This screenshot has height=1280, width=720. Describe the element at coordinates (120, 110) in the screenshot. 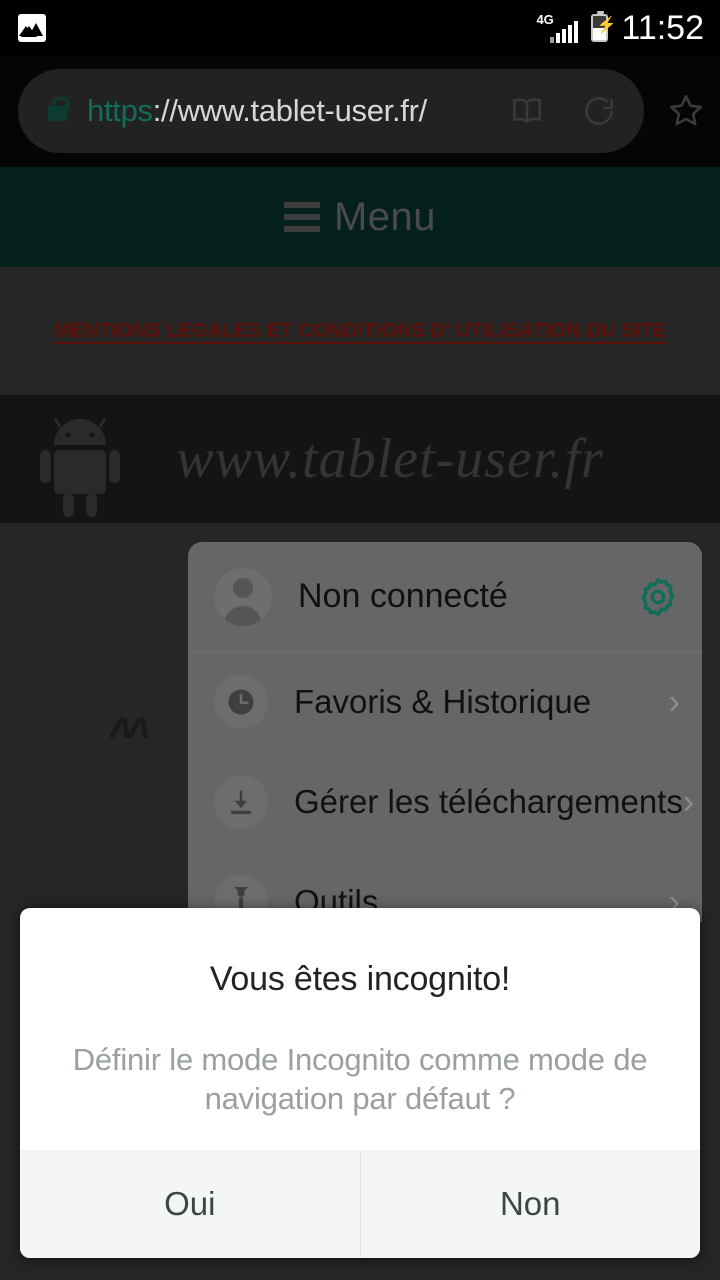

I see `url-scheme: https` at that location.